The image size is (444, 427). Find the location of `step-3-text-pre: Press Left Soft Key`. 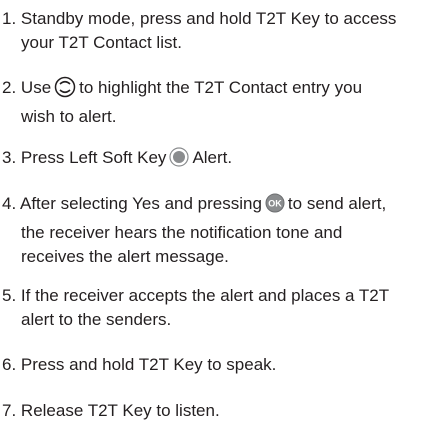

step-3-text-pre: Press Left Soft Key is located at coordinates (93, 157).